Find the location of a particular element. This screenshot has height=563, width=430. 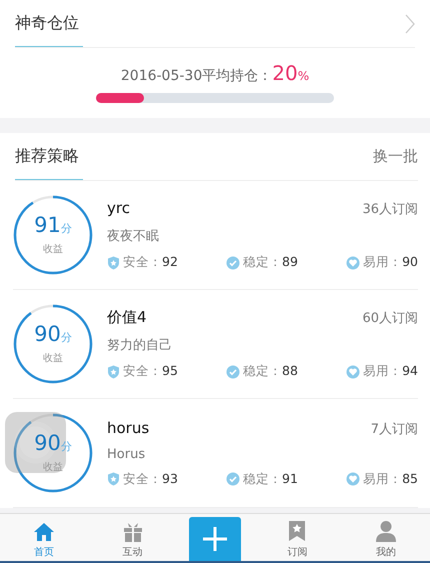

metric-text: 安全：92 is located at coordinates (150, 262).